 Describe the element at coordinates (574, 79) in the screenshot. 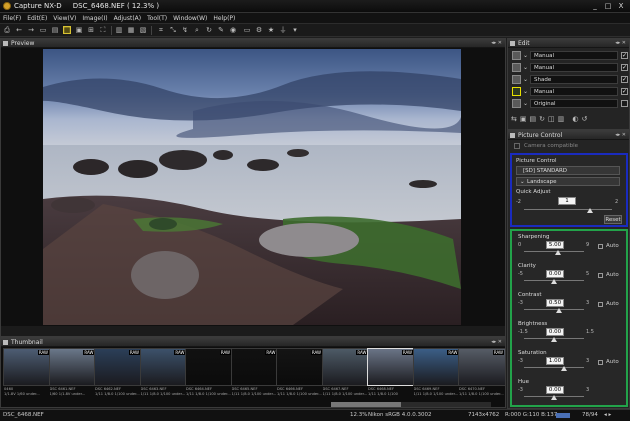

I see `edit-step-value: Shade` at that location.